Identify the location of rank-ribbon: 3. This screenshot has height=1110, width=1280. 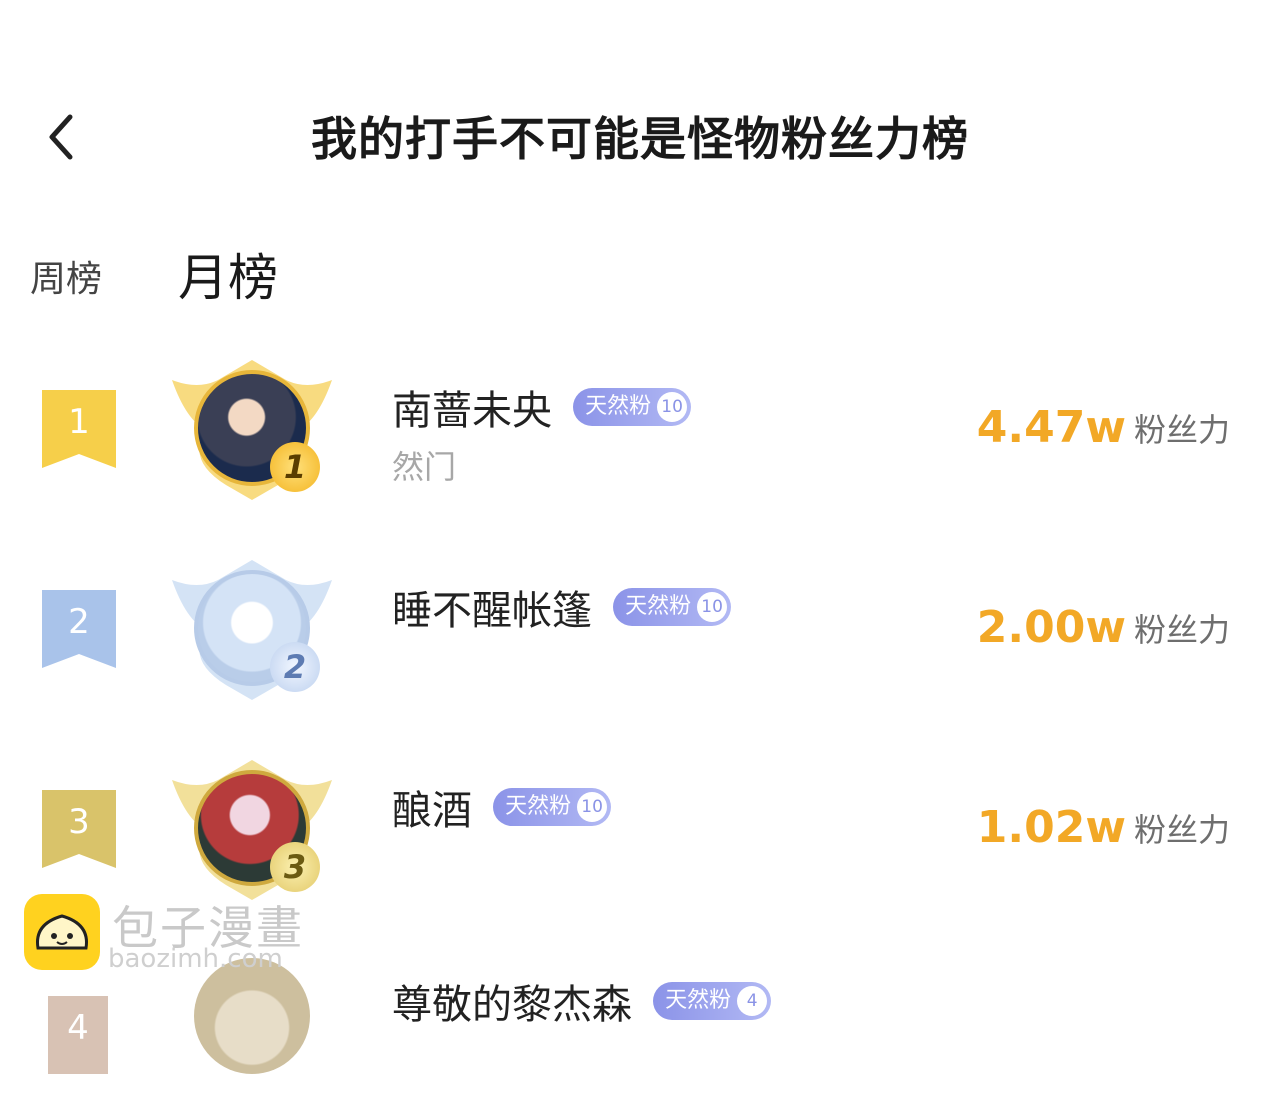
(79, 829).